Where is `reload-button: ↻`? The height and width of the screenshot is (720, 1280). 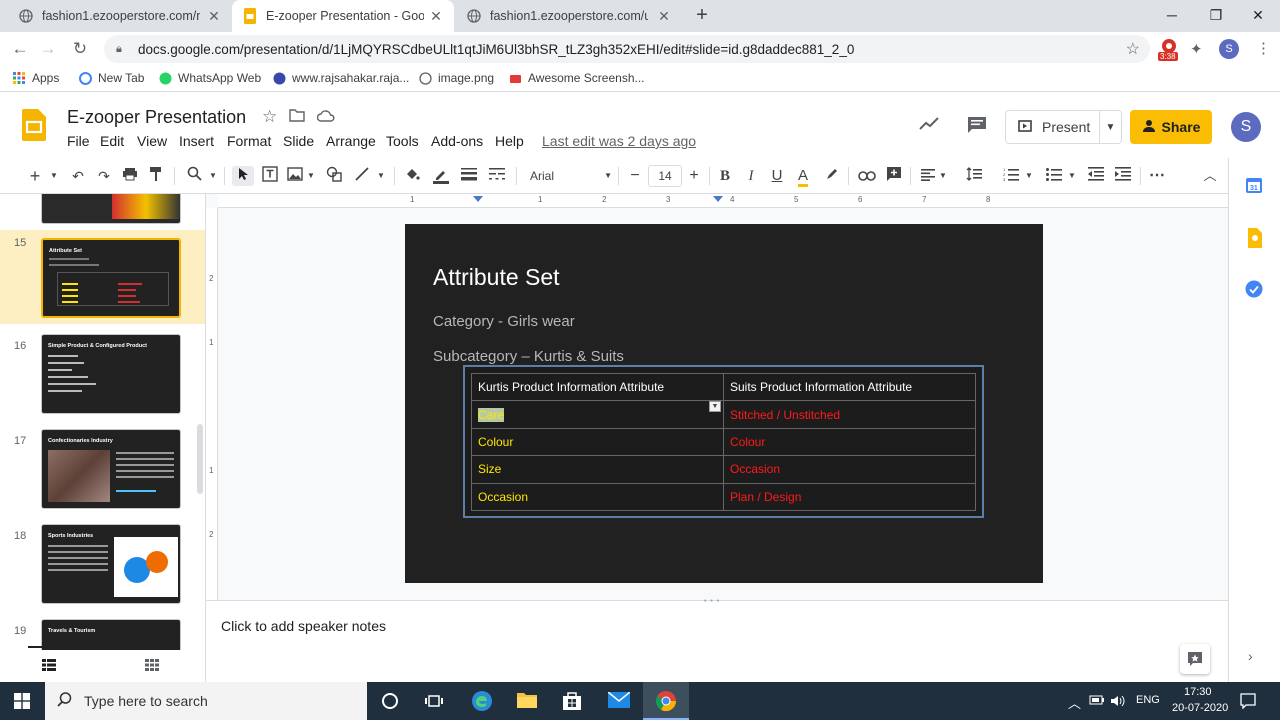
reload-button: ↻ is located at coordinates (80, 49).